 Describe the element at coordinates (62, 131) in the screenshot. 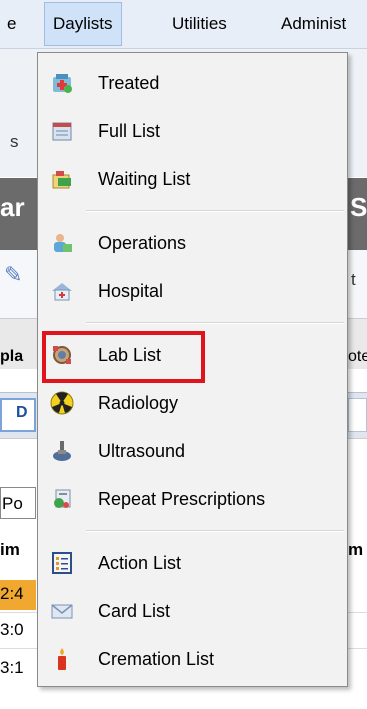

I see `full-list-icon` at that location.